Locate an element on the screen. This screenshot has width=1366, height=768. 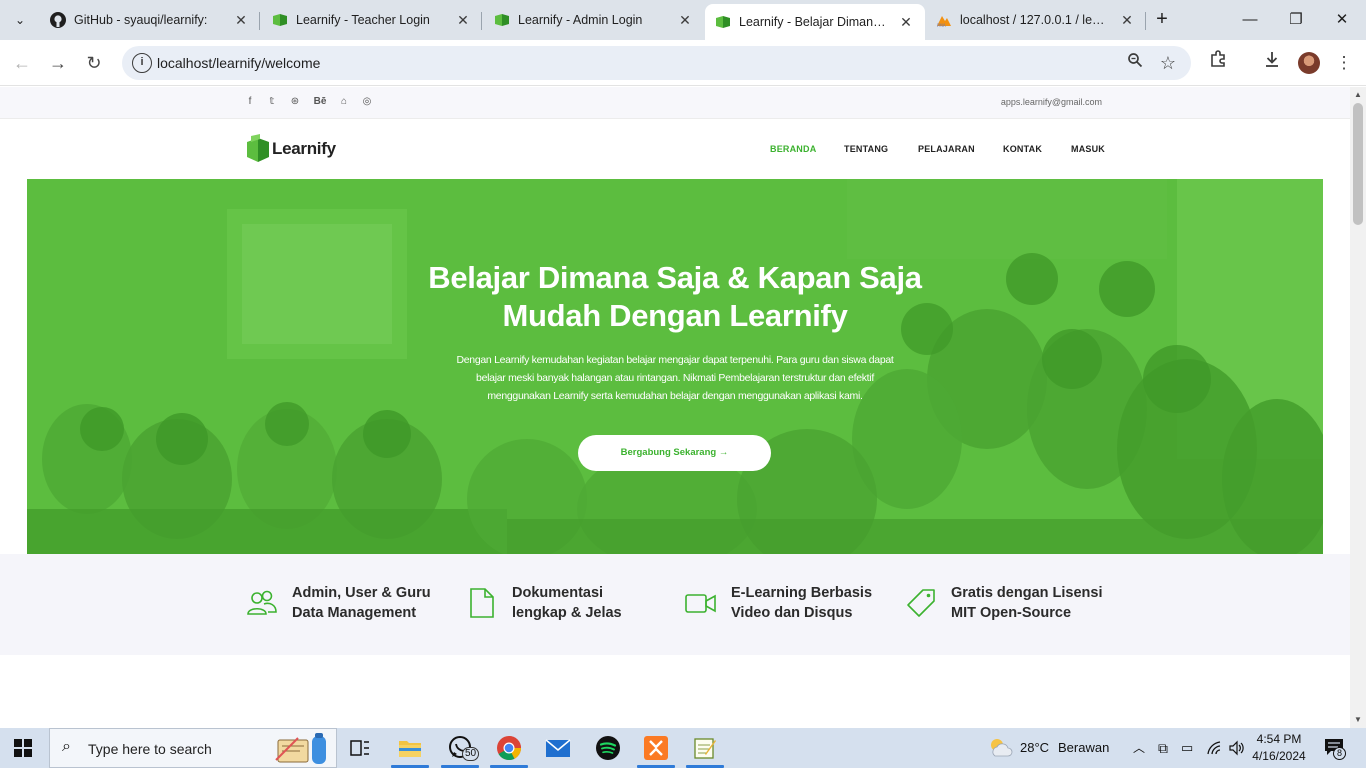
nav-masuk: MASUK is located at coordinates (1088, 149).